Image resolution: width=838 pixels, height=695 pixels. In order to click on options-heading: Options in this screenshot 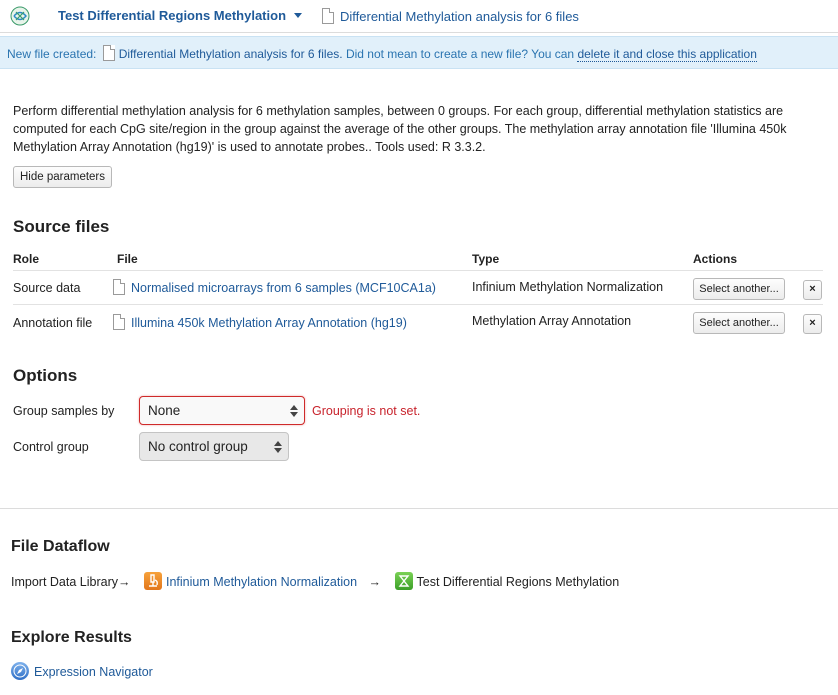, I will do `click(45, 375)`.